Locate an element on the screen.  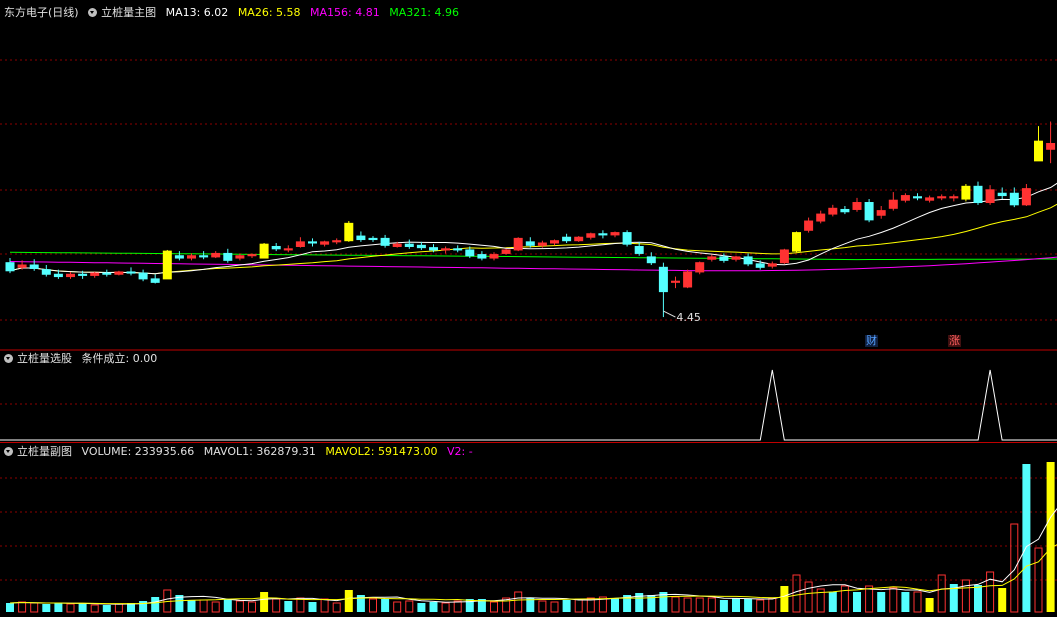
tag-zhang: 涨 is located at coordinates (954, 341).